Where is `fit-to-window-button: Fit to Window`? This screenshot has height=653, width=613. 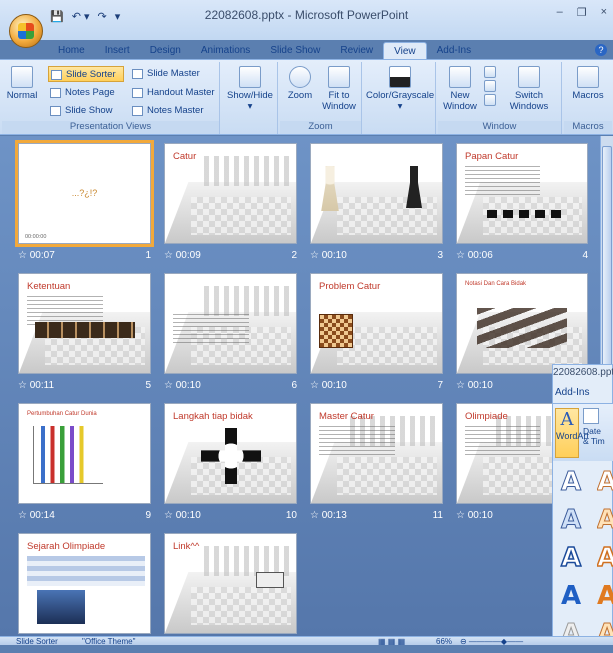
fit-to-window-button: Fit to Window is located at coordinates (339, 89).